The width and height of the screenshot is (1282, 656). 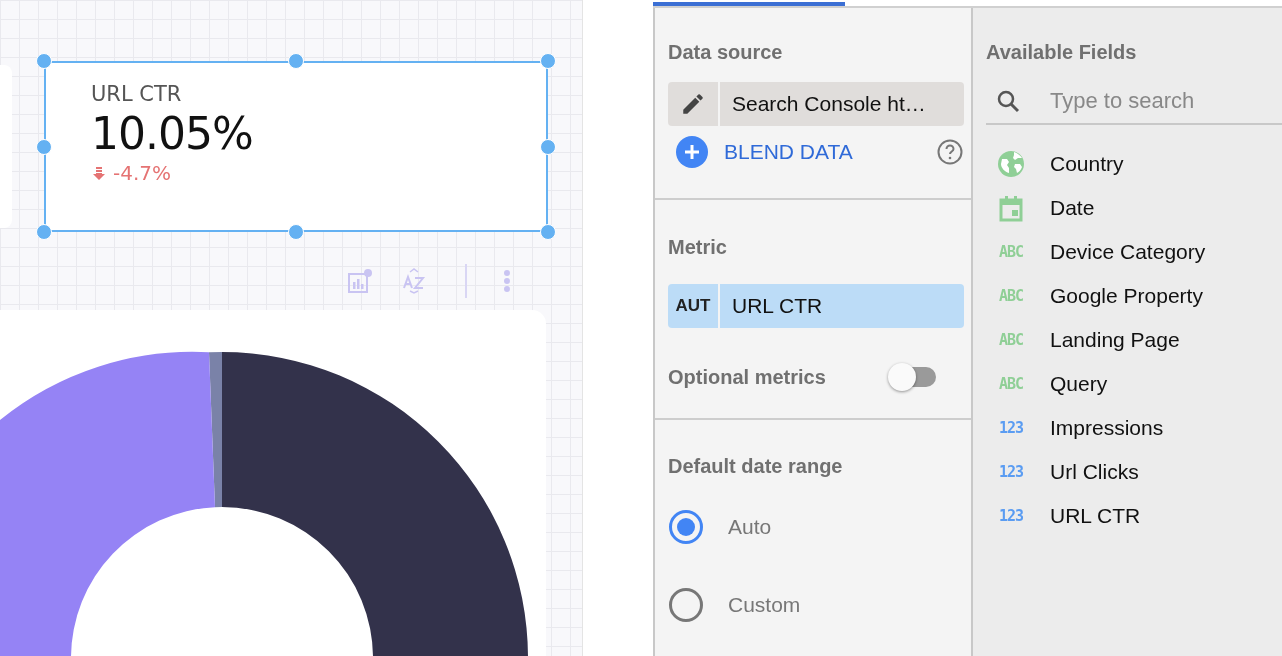 I want to click on delta-value: -4.7%, so click(x=142, y=173).